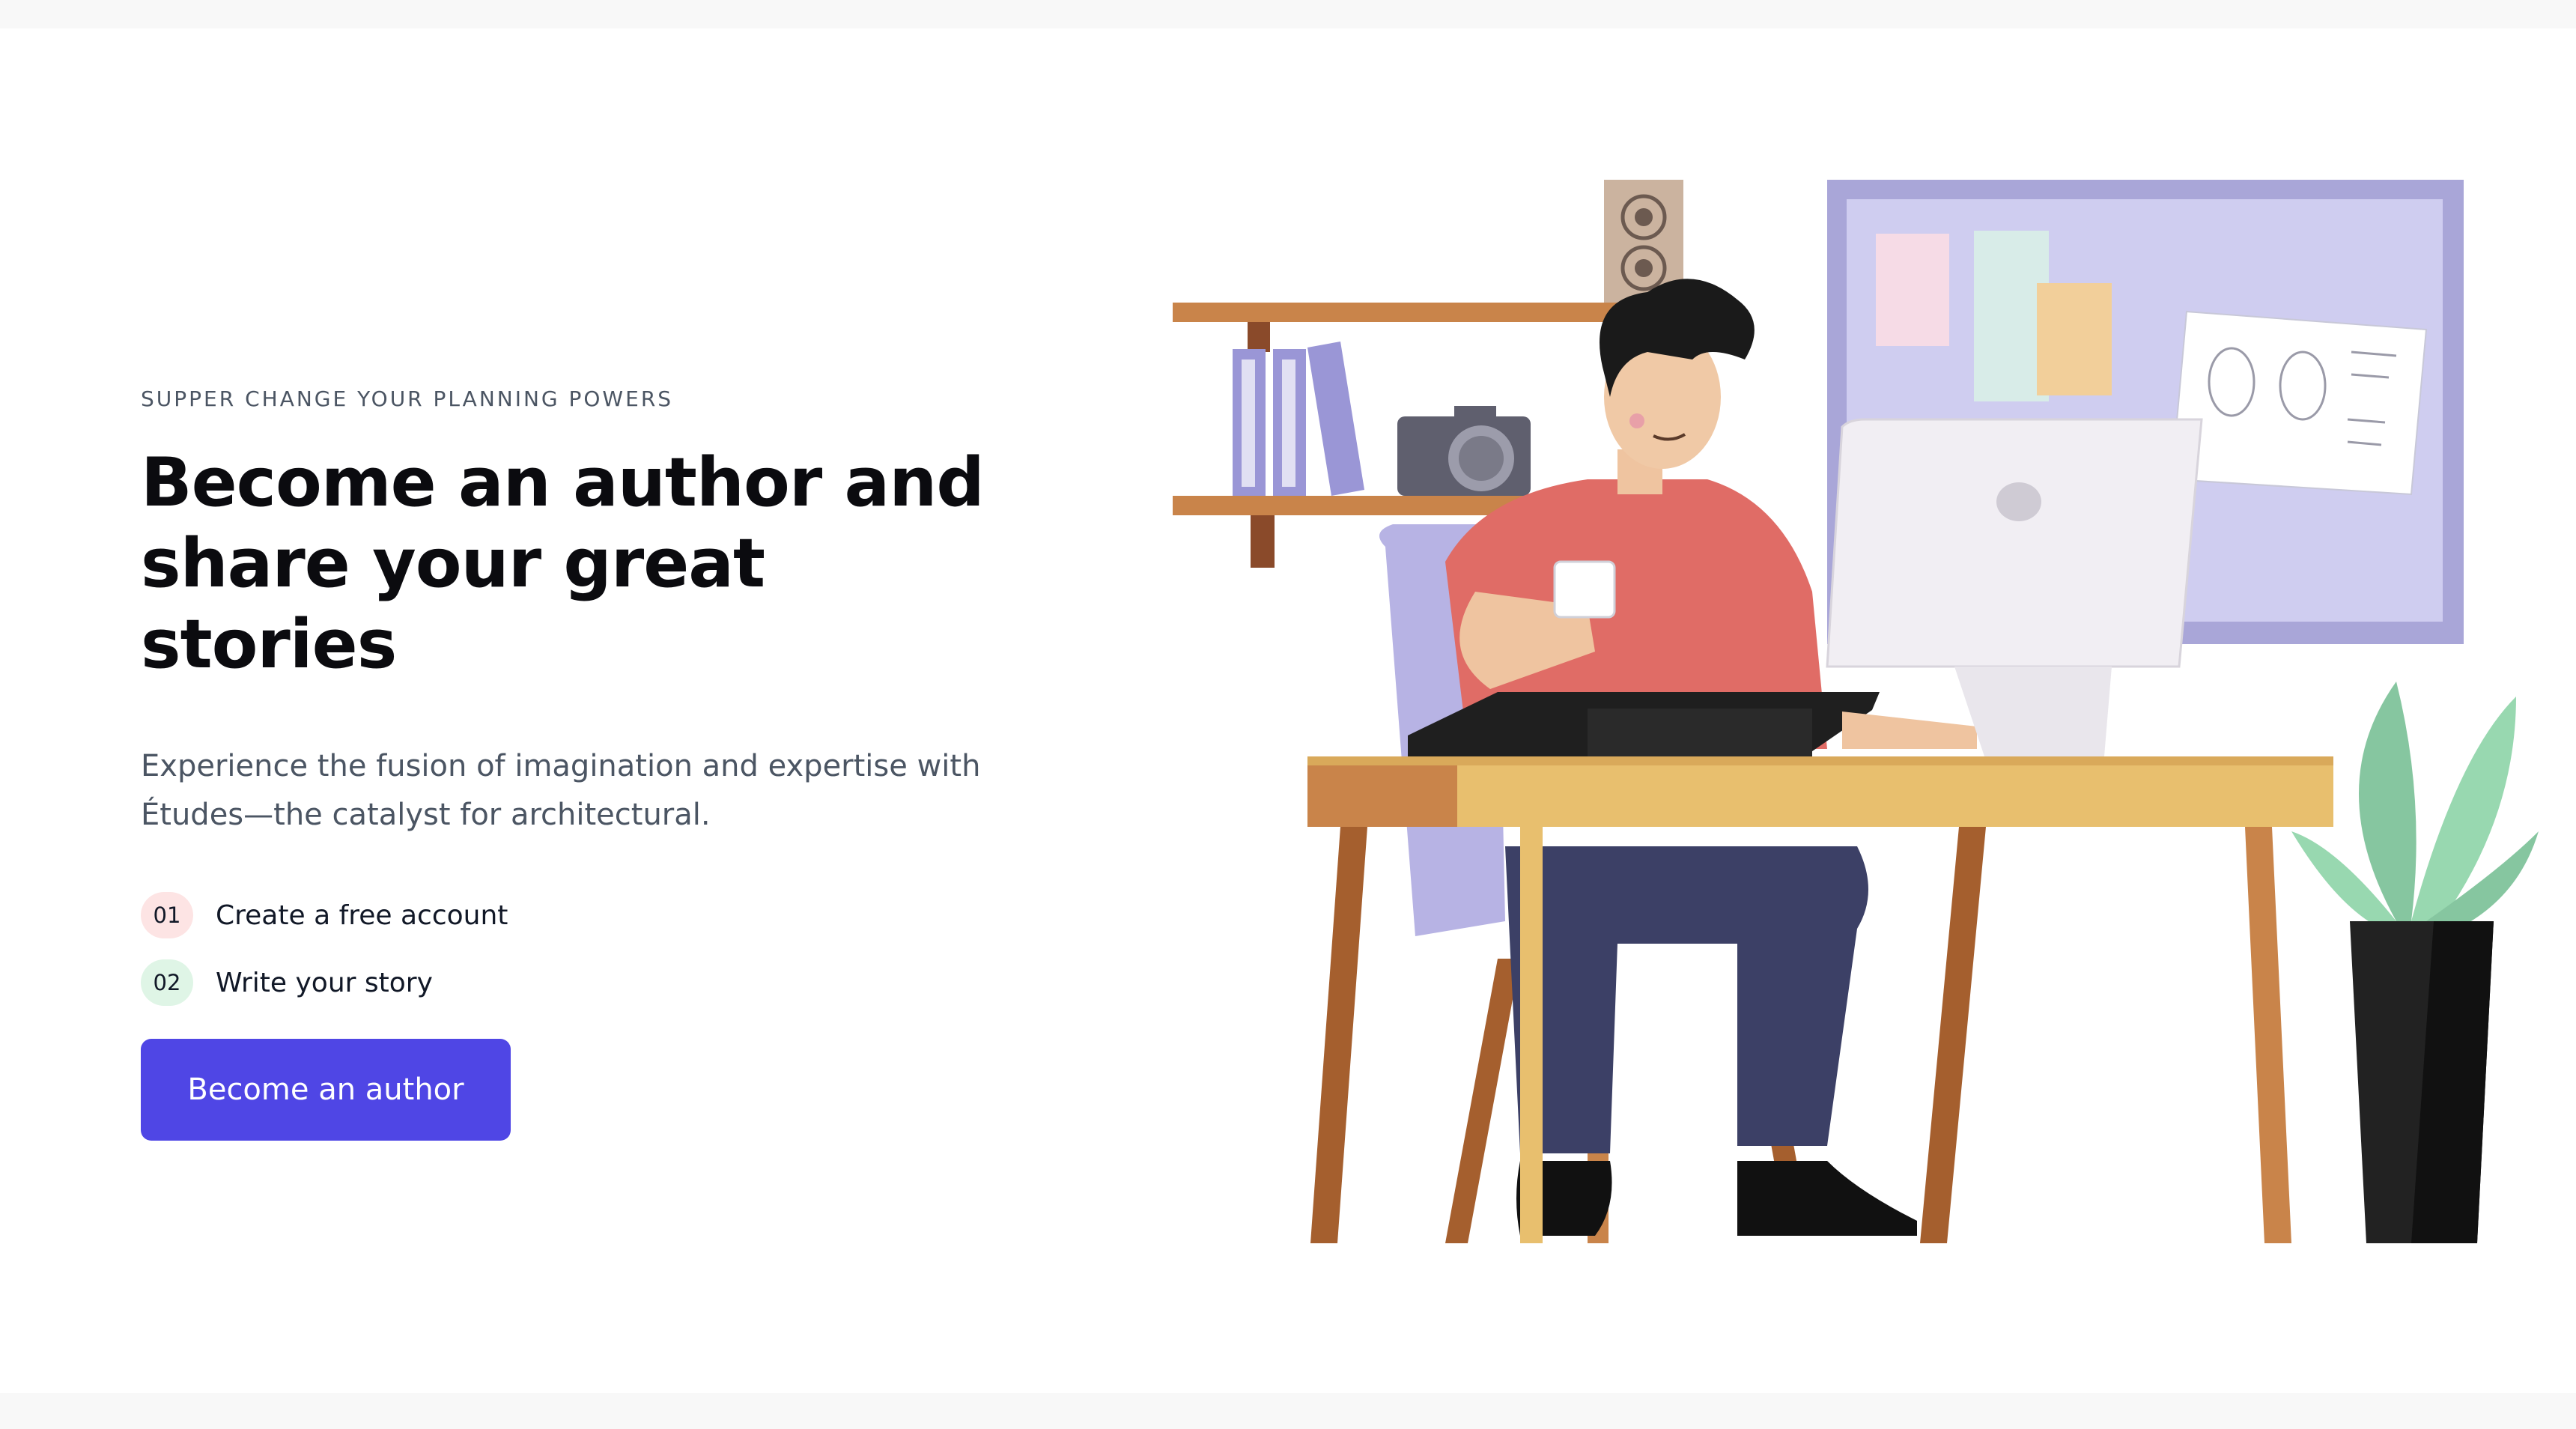 The width and height of the screenshot is (2576, 1429). Describe the element at coordinates (590, 982) in the screenshot. I see `step-item-write-story: 02 Write your story` at that location.